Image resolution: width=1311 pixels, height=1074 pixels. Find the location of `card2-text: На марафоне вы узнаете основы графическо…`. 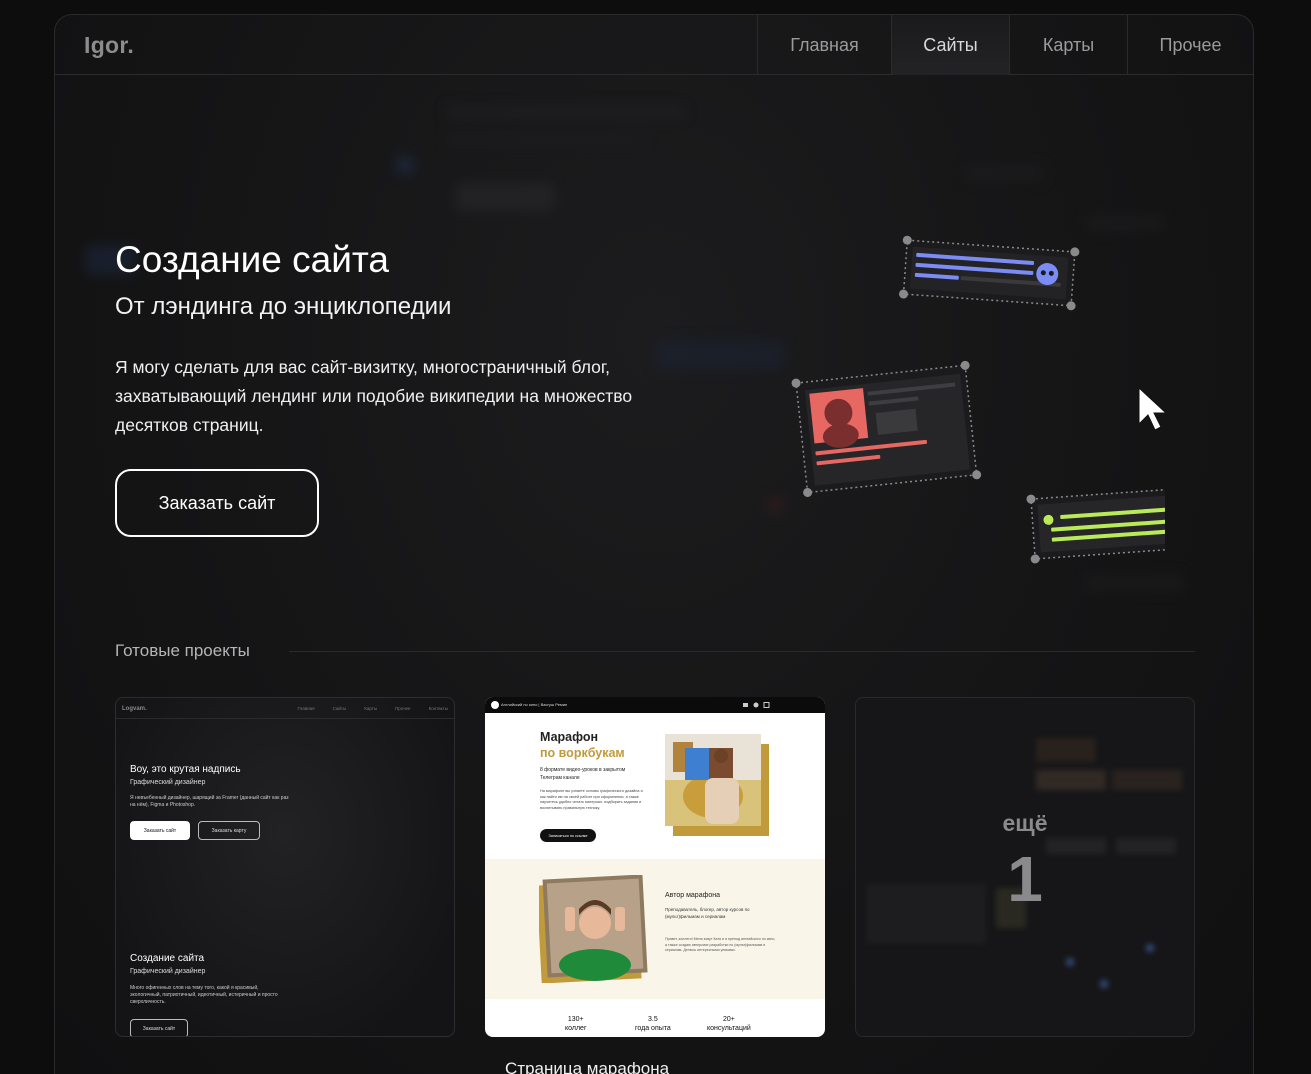

card2-text: На марафоне вы узнаете основы графическо… is located at coordinates (591, 799).